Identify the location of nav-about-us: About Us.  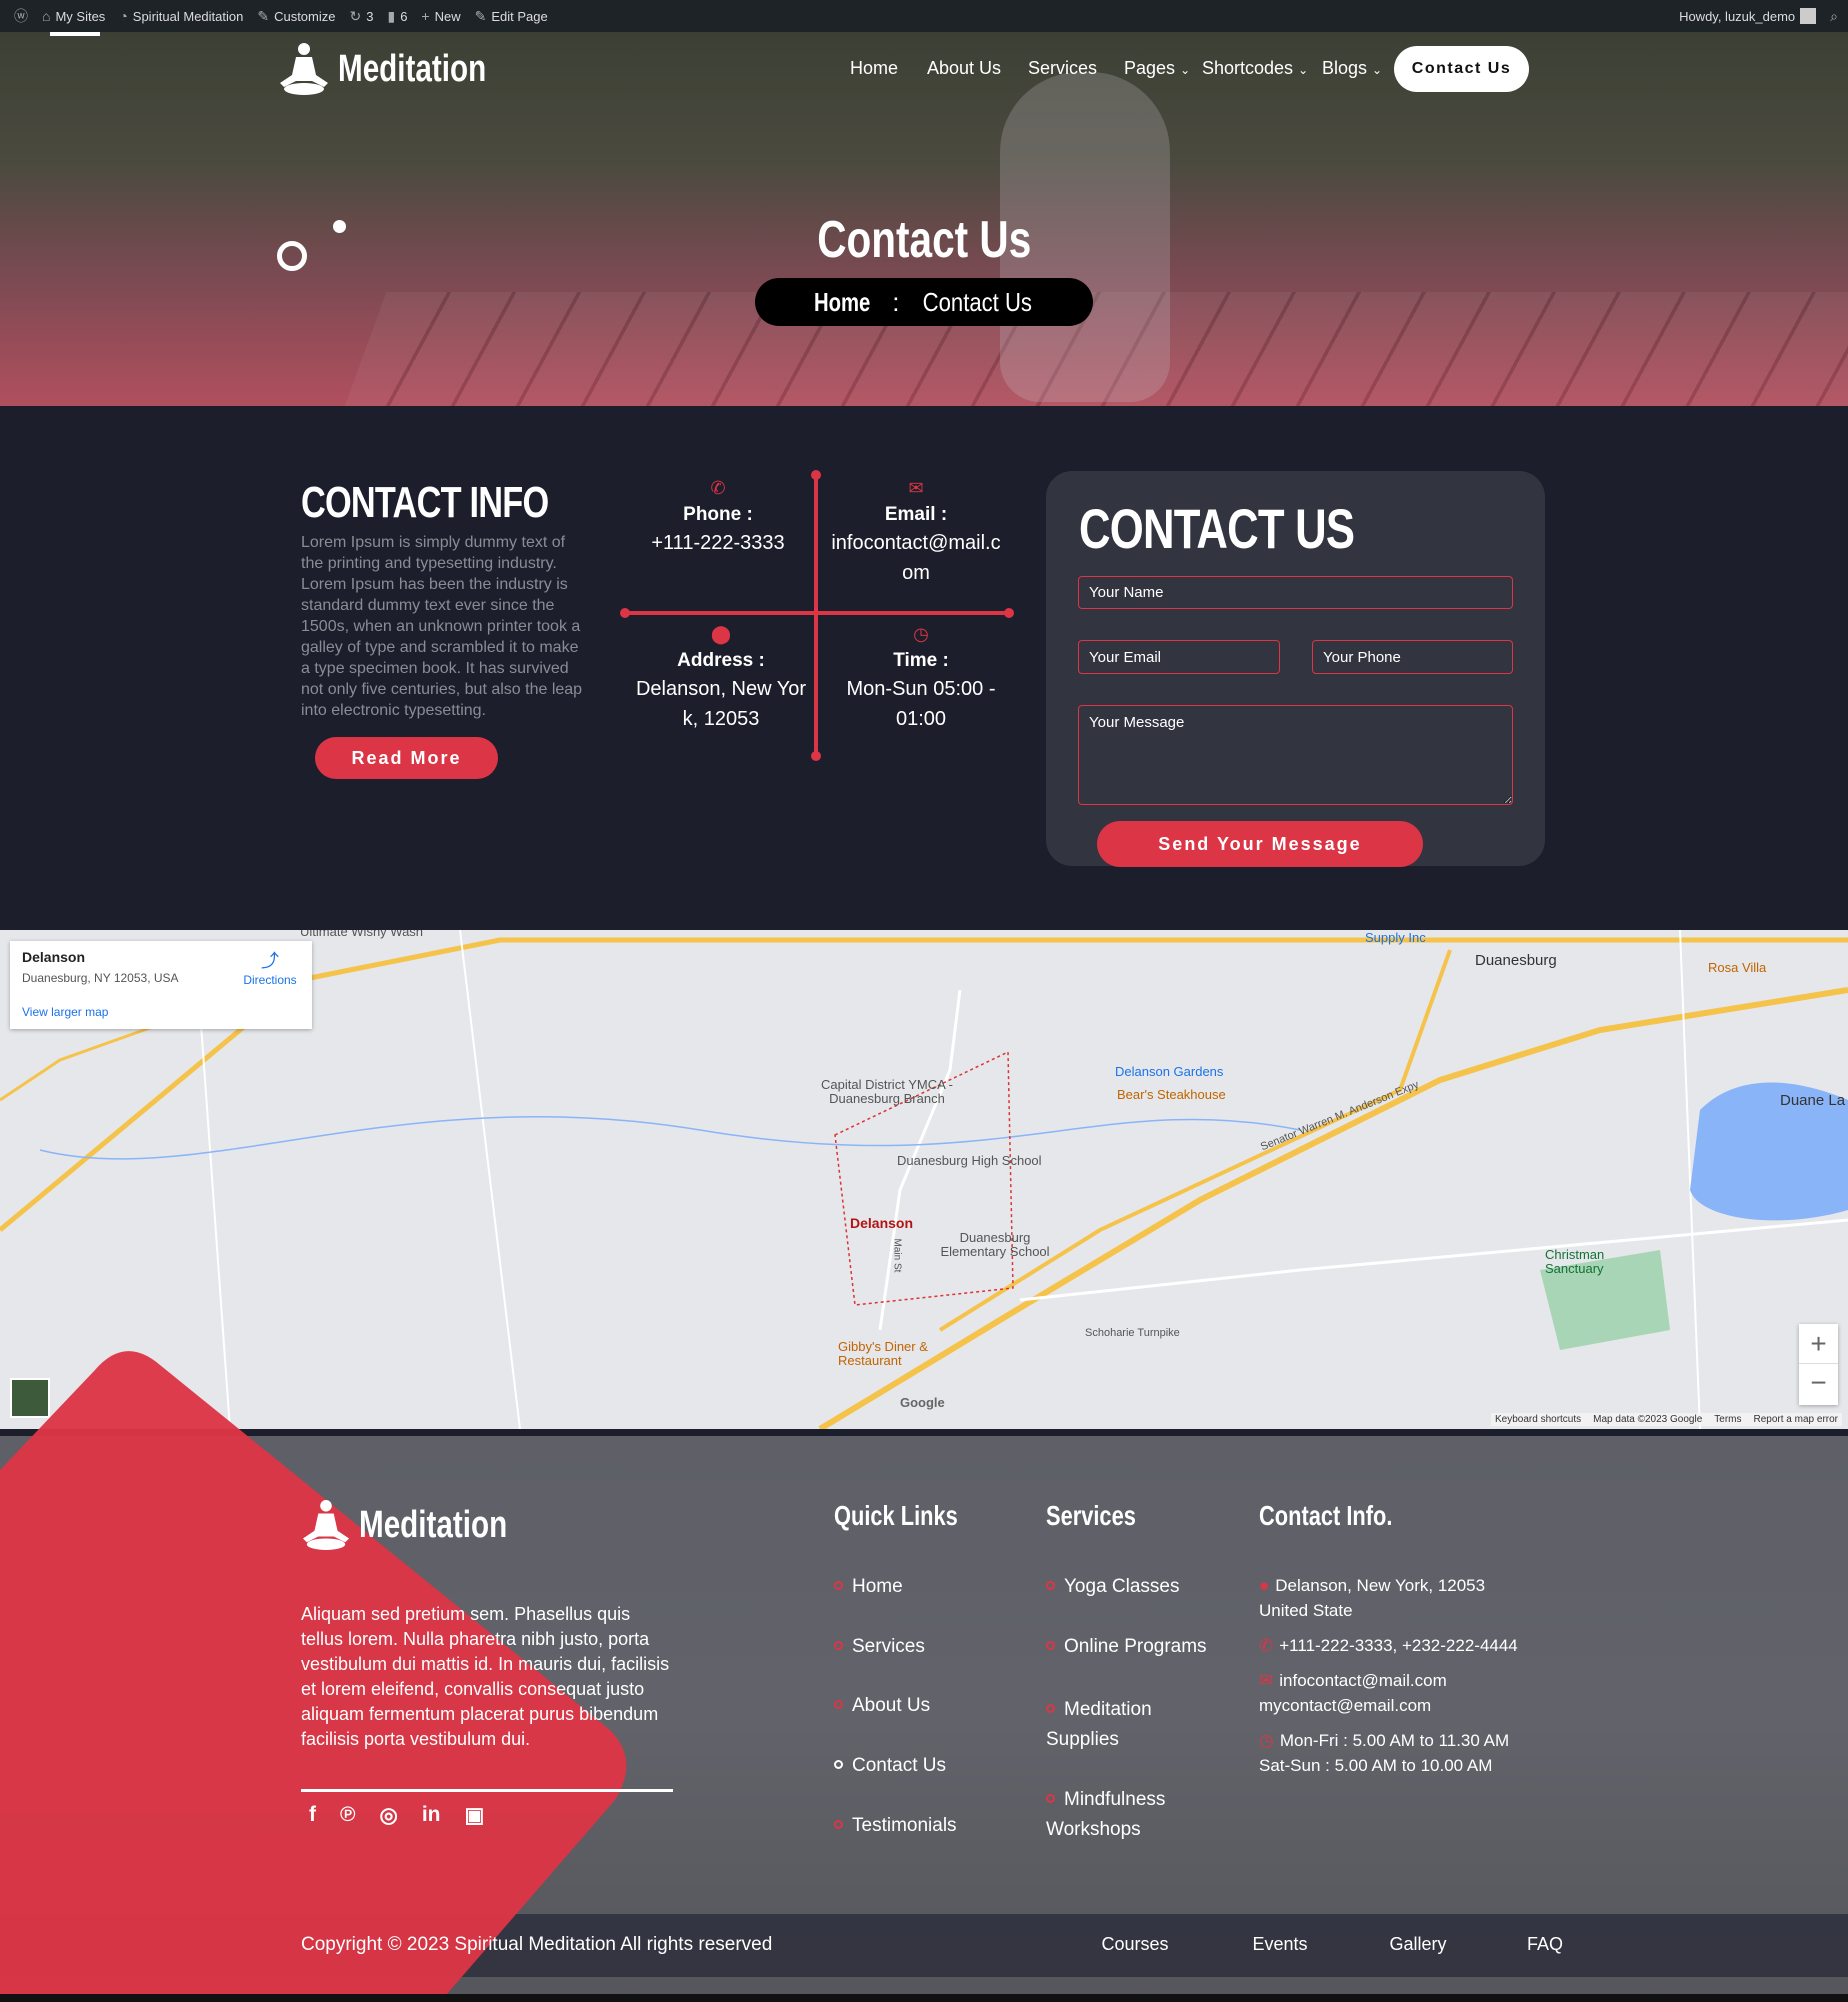
(964, 68).